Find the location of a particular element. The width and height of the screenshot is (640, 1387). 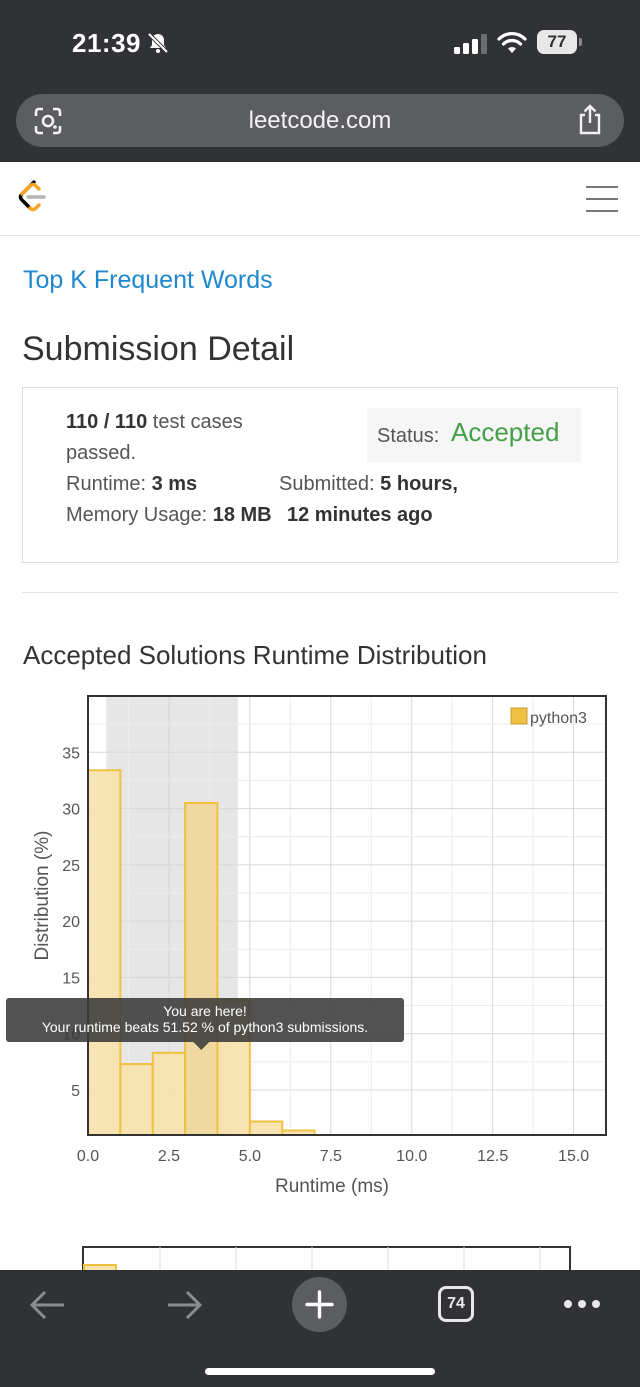

submitted-value-2: 12 minutes ago is located at coordinates (360, 515).